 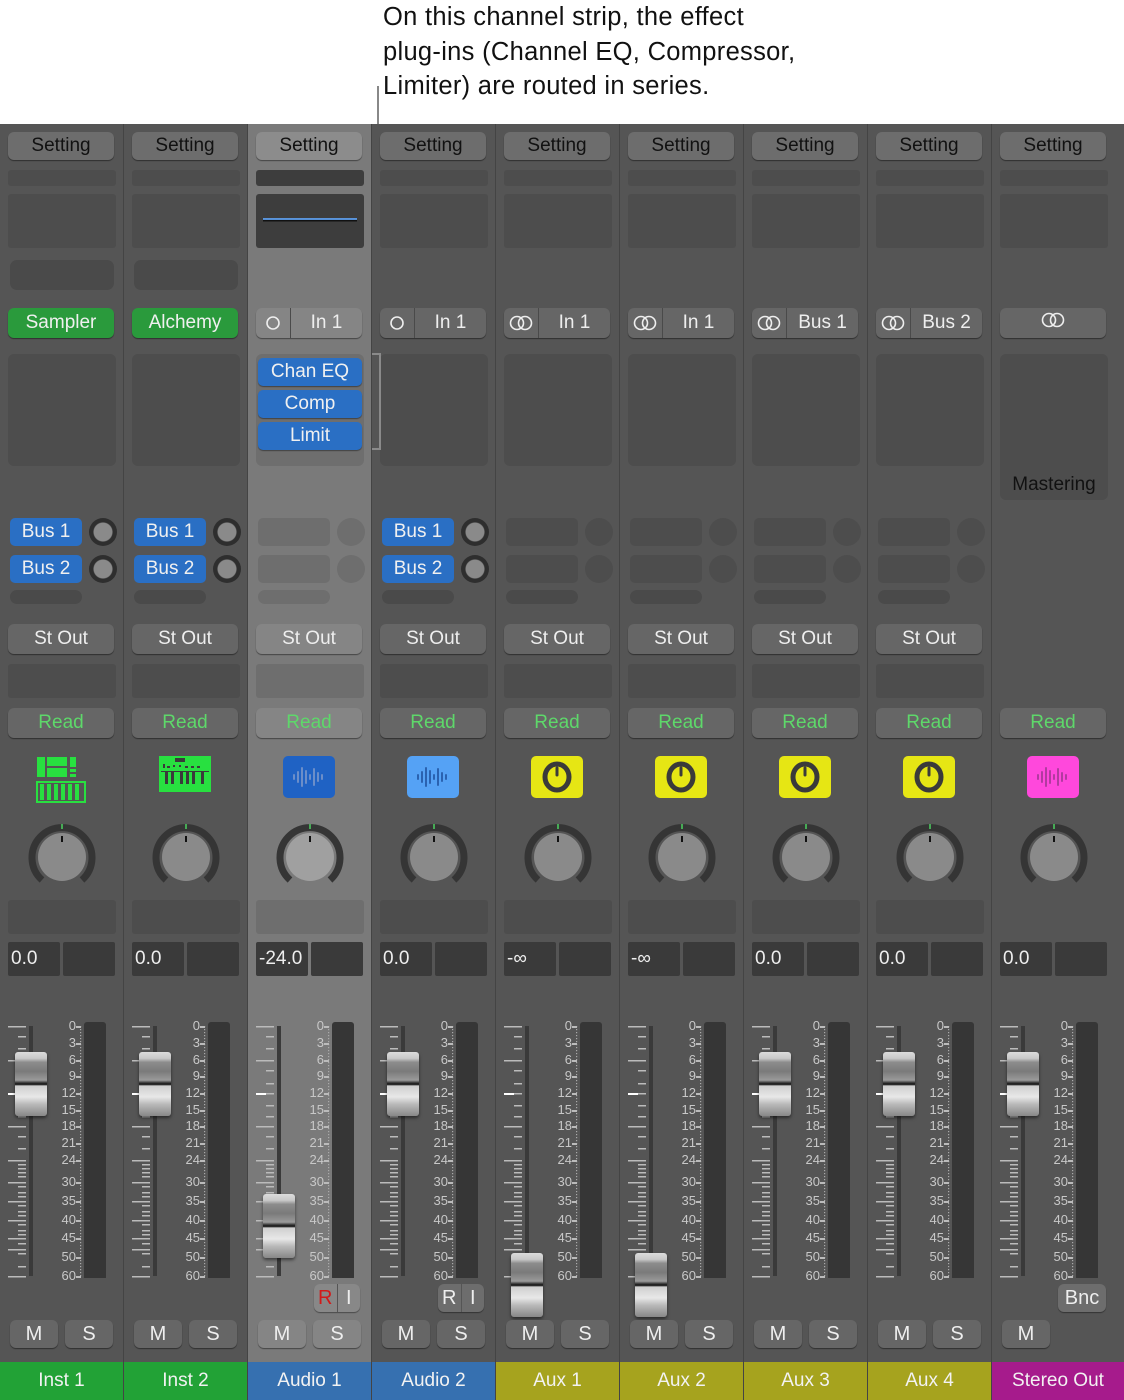 What do you see at coordinates (929, 323) in the screenshot?
I see `input-slot: Bus 2` at bounding box center [929, 323].